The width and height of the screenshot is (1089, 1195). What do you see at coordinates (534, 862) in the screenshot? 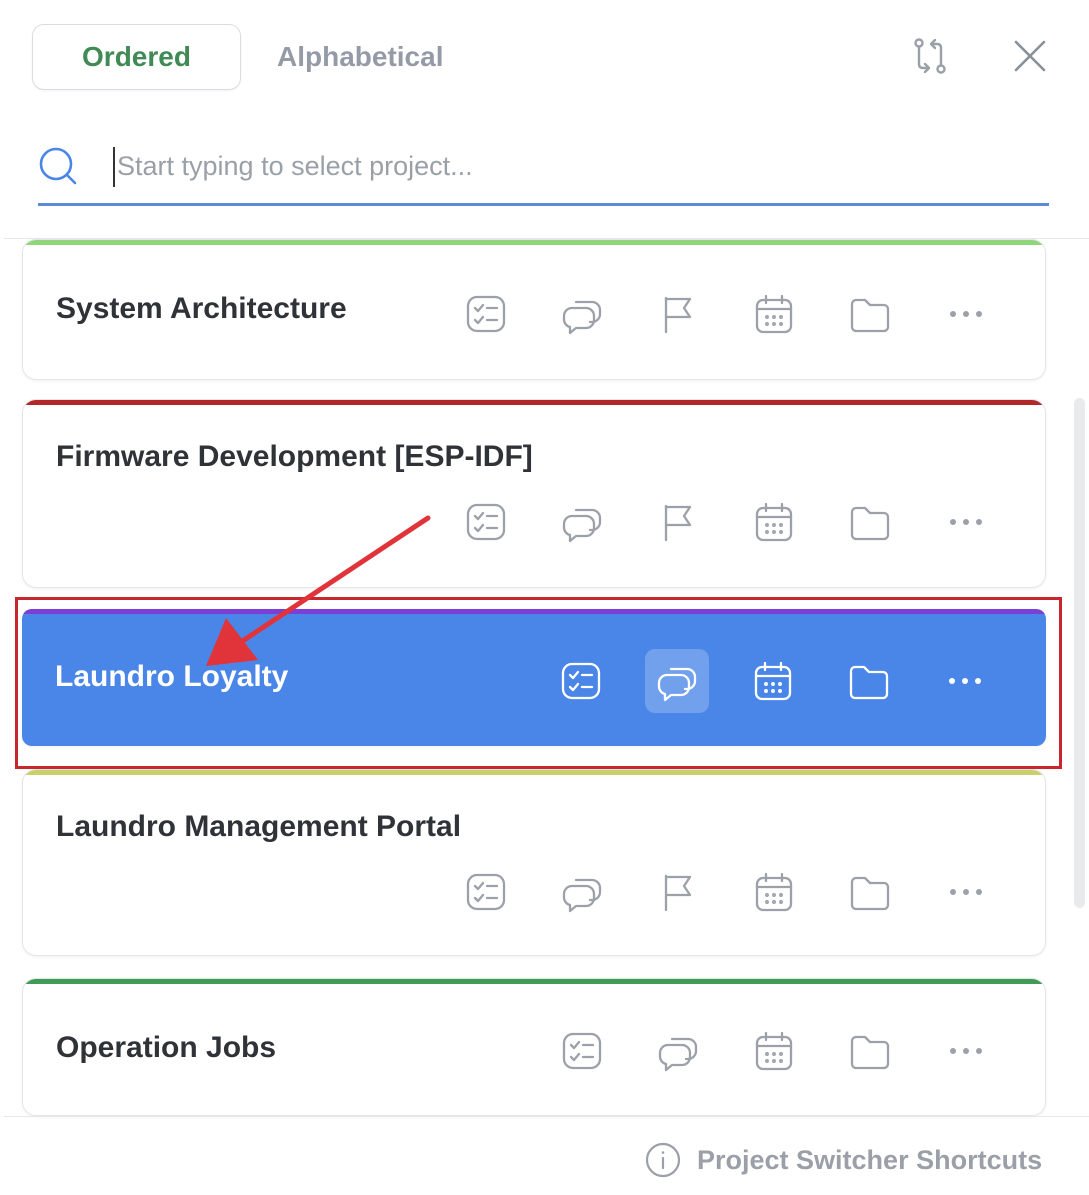
I see `project-card: Laundro Management Portal` at bounding box center [534, 862].